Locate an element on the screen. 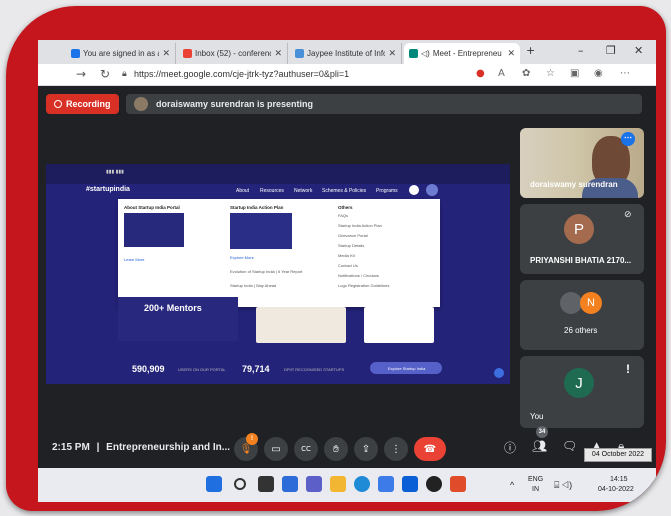  back-arrow-icon: → is located at coordinates (81, 74).